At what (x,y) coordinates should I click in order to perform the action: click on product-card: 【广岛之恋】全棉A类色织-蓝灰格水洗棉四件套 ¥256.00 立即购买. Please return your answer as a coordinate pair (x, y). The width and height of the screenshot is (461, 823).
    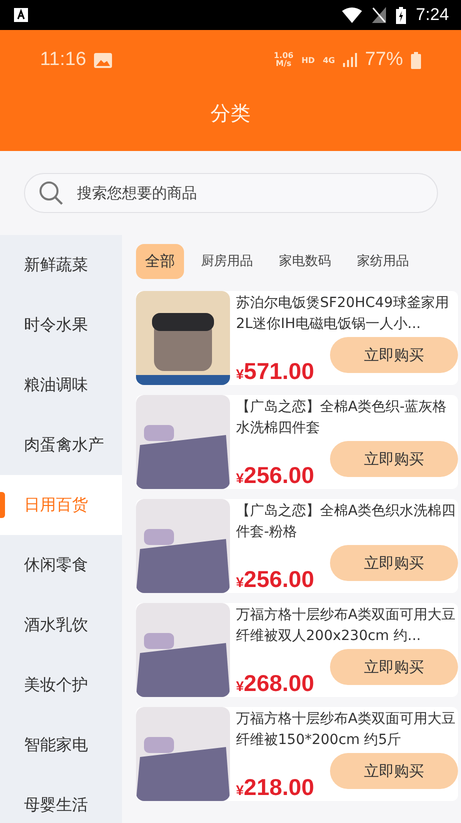
    Looking at the image, I should click on (297, 442).